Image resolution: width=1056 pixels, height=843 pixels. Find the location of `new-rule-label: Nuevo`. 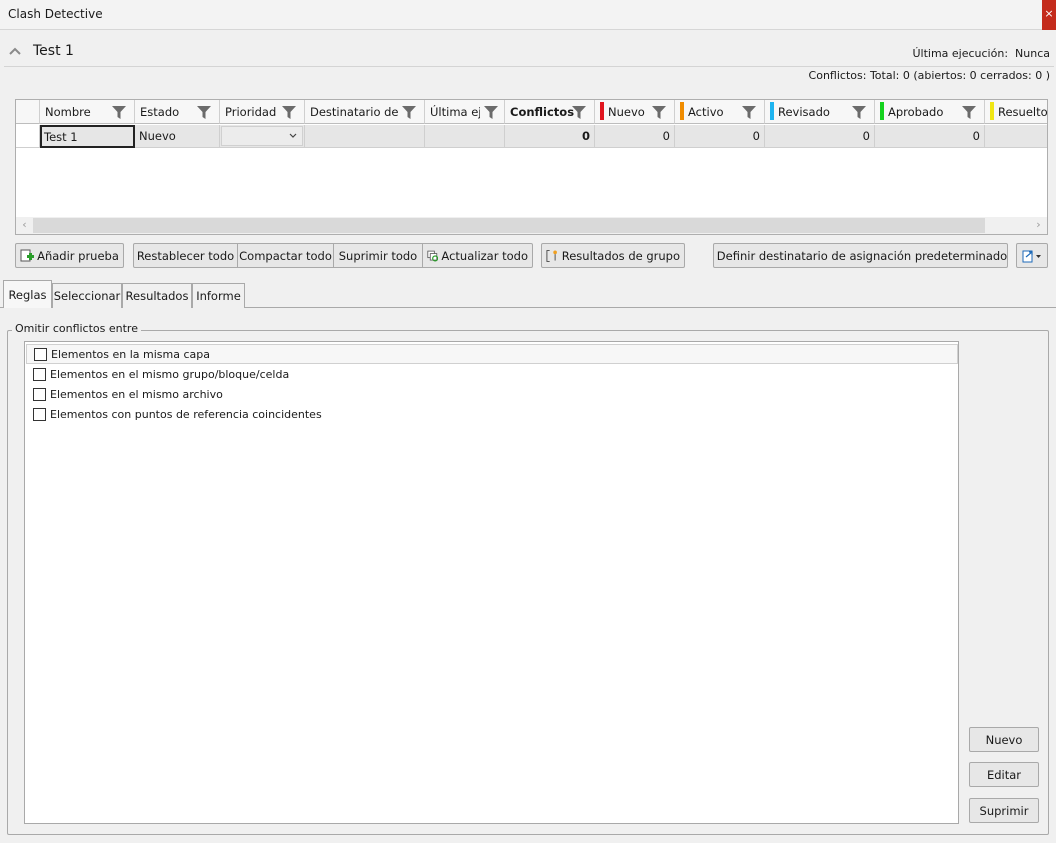

new-rule-label: Nuevo is located at coordinates (1004, 739).